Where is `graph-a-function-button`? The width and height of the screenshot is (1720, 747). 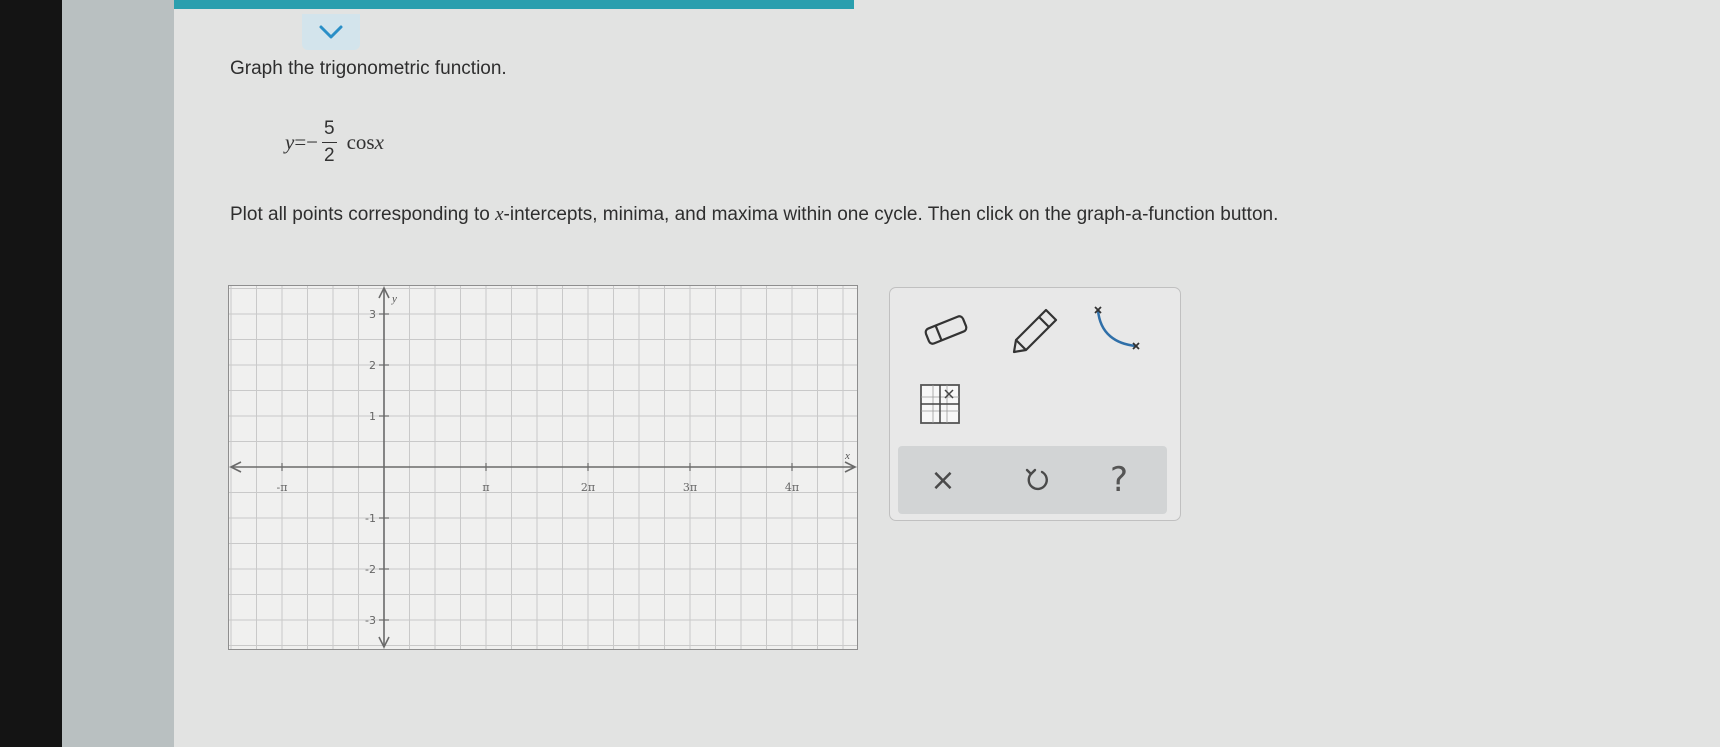 graph-a-function-button is located at coordinates (940, 404).